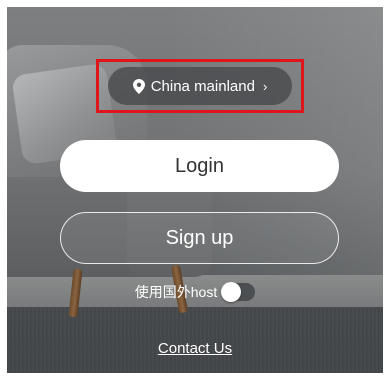 The width and height of the screenshot is (390, 377). Describe the element at coordinates (199, 166) in the screenshot. I see `login-button: Login` at that location.